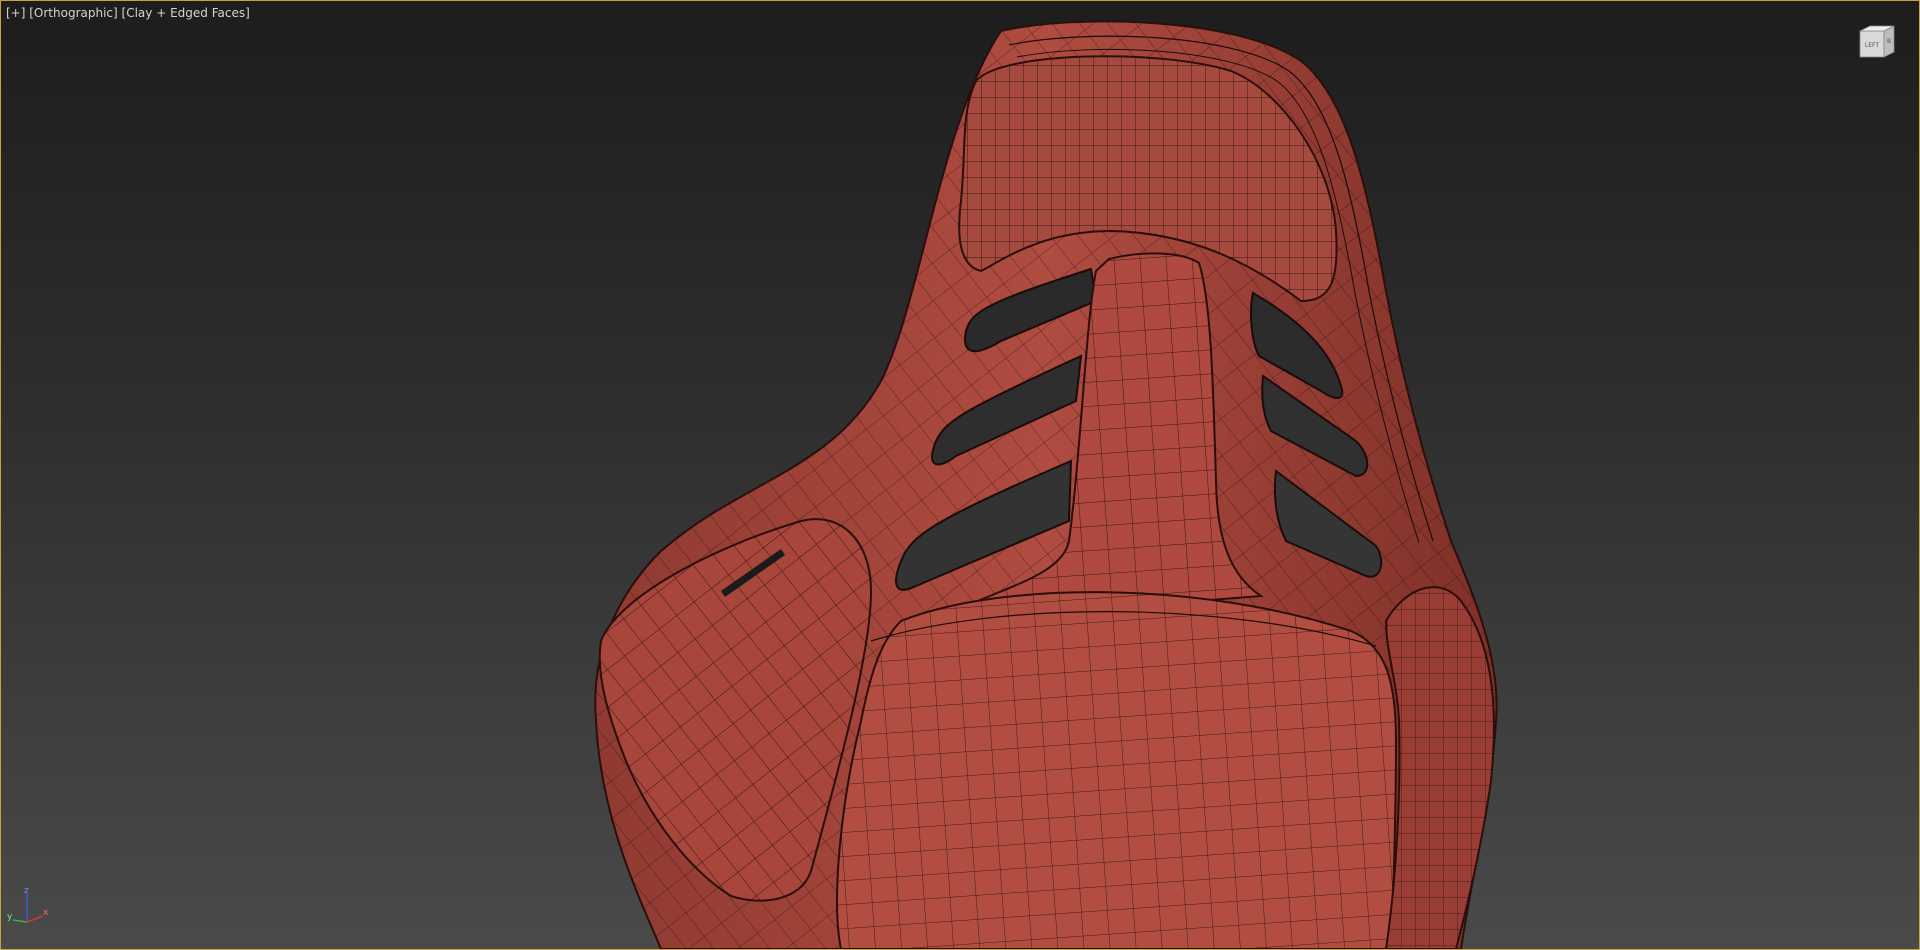 This screenshot has width=1920, height=950. What do you see at coordinates (10, 917) in the screenshot?
I see `axis-y-label: y` at bounding box center [10, 917].